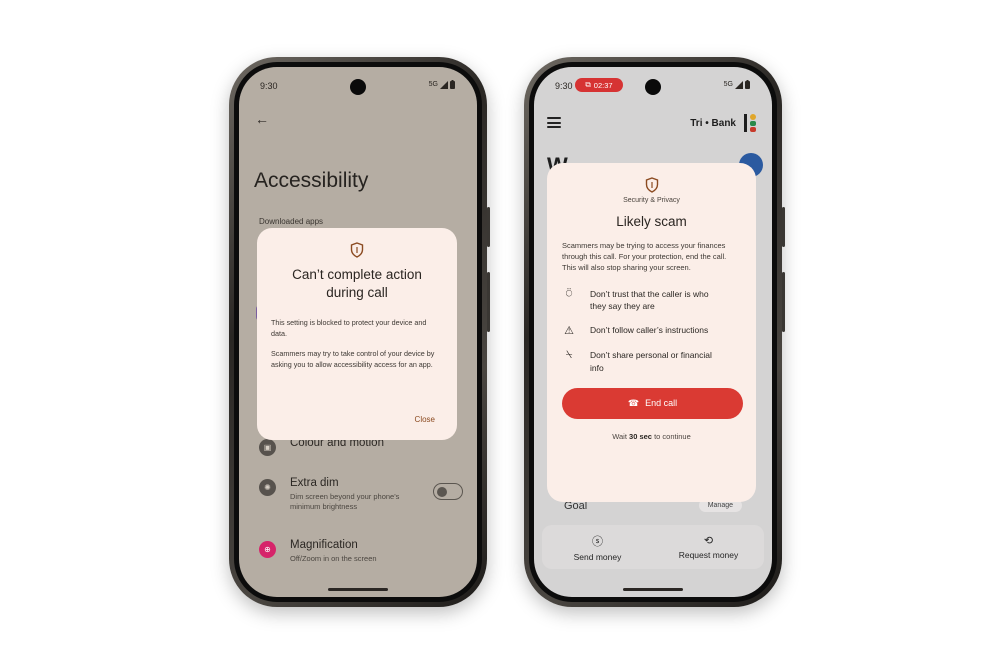  I want to click on nav-label: Request money, so click(708, 555).